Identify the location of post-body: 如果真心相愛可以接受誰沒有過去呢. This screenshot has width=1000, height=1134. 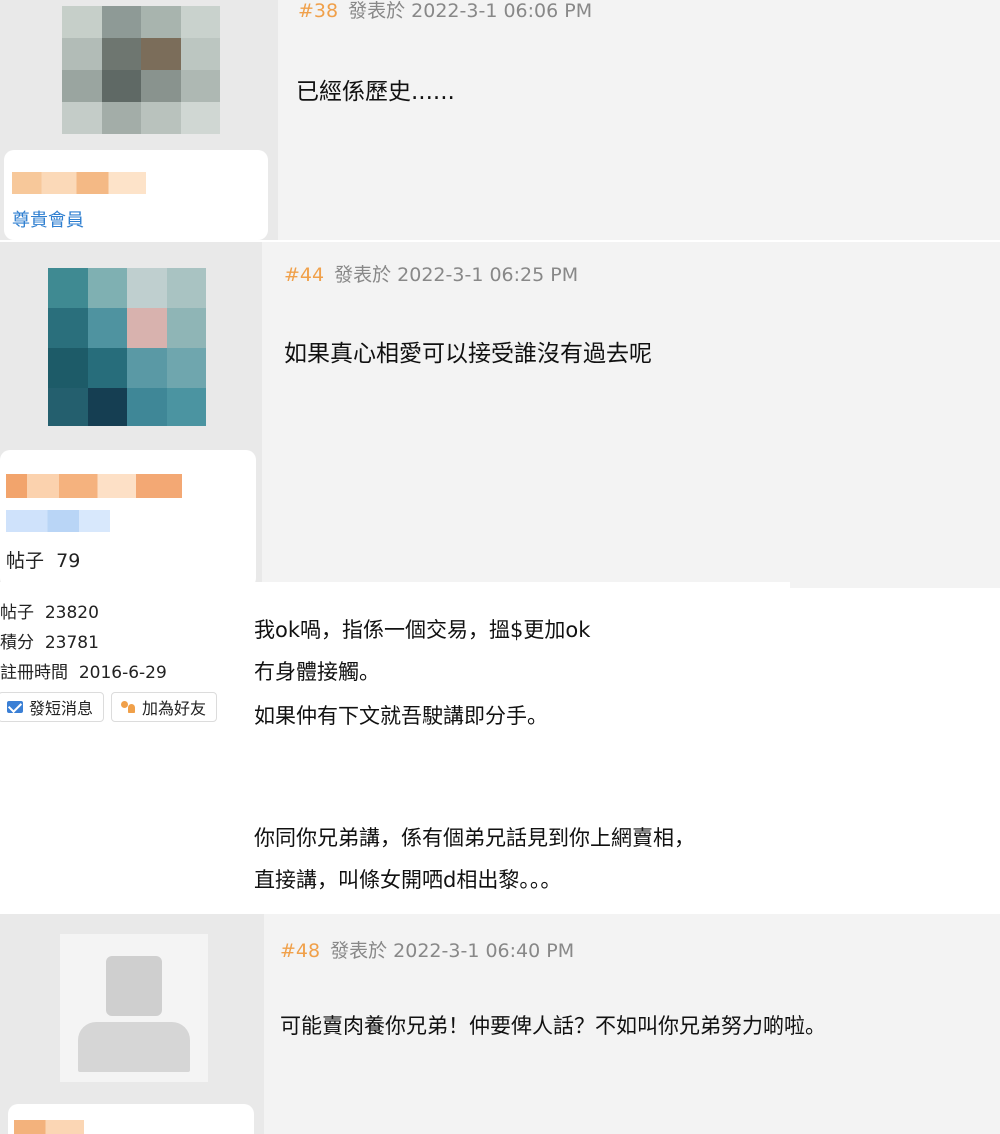
(468, 354).